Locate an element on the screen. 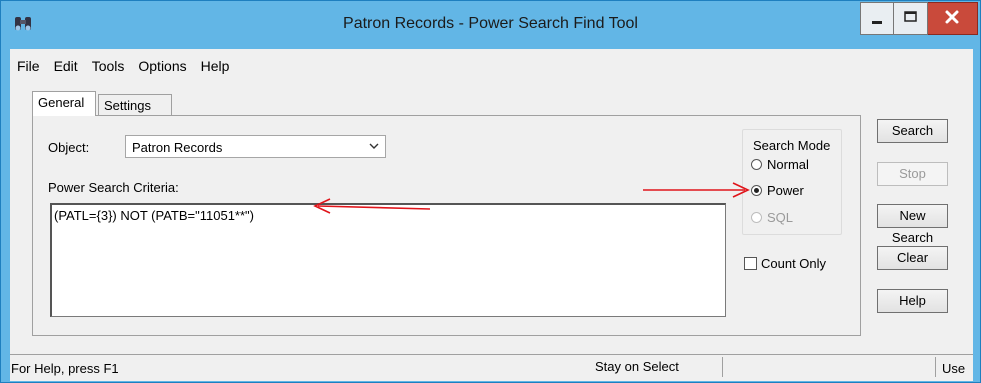 This screenshot has height=383, width=981. window-title: Patron Records - Power Search Find Tool is located at coordinates (490, 23).